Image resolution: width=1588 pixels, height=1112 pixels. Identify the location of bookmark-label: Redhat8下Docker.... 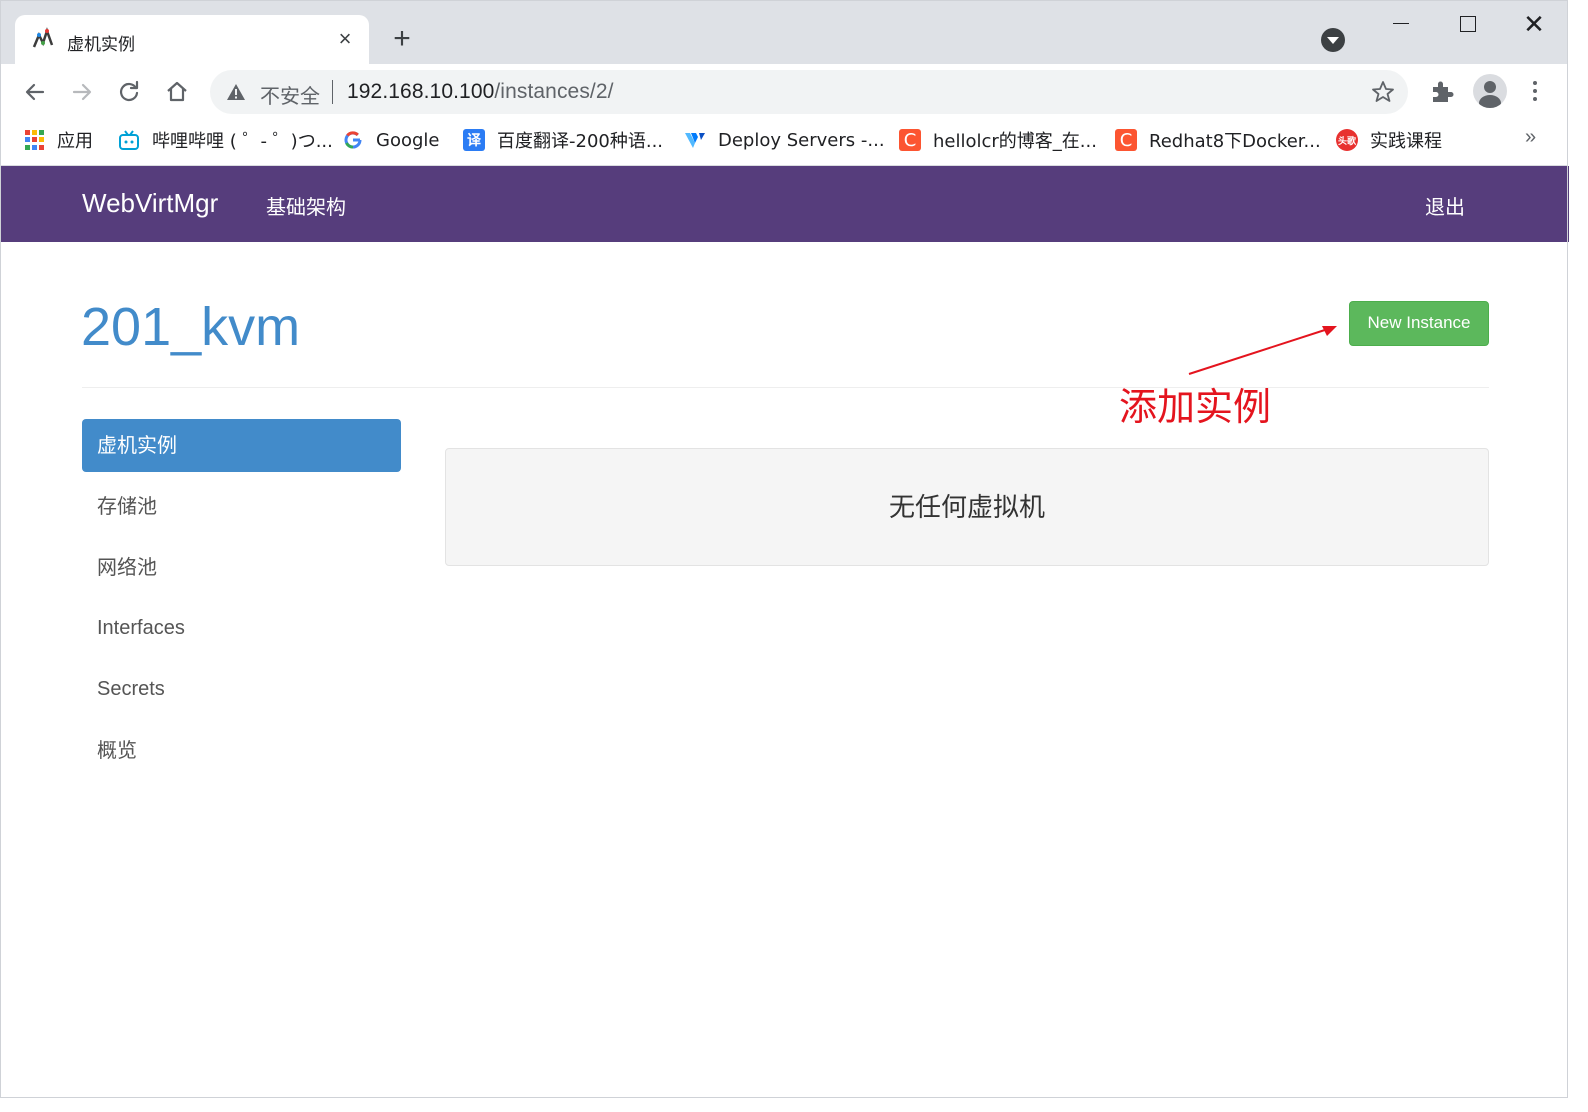
(1235, 141).